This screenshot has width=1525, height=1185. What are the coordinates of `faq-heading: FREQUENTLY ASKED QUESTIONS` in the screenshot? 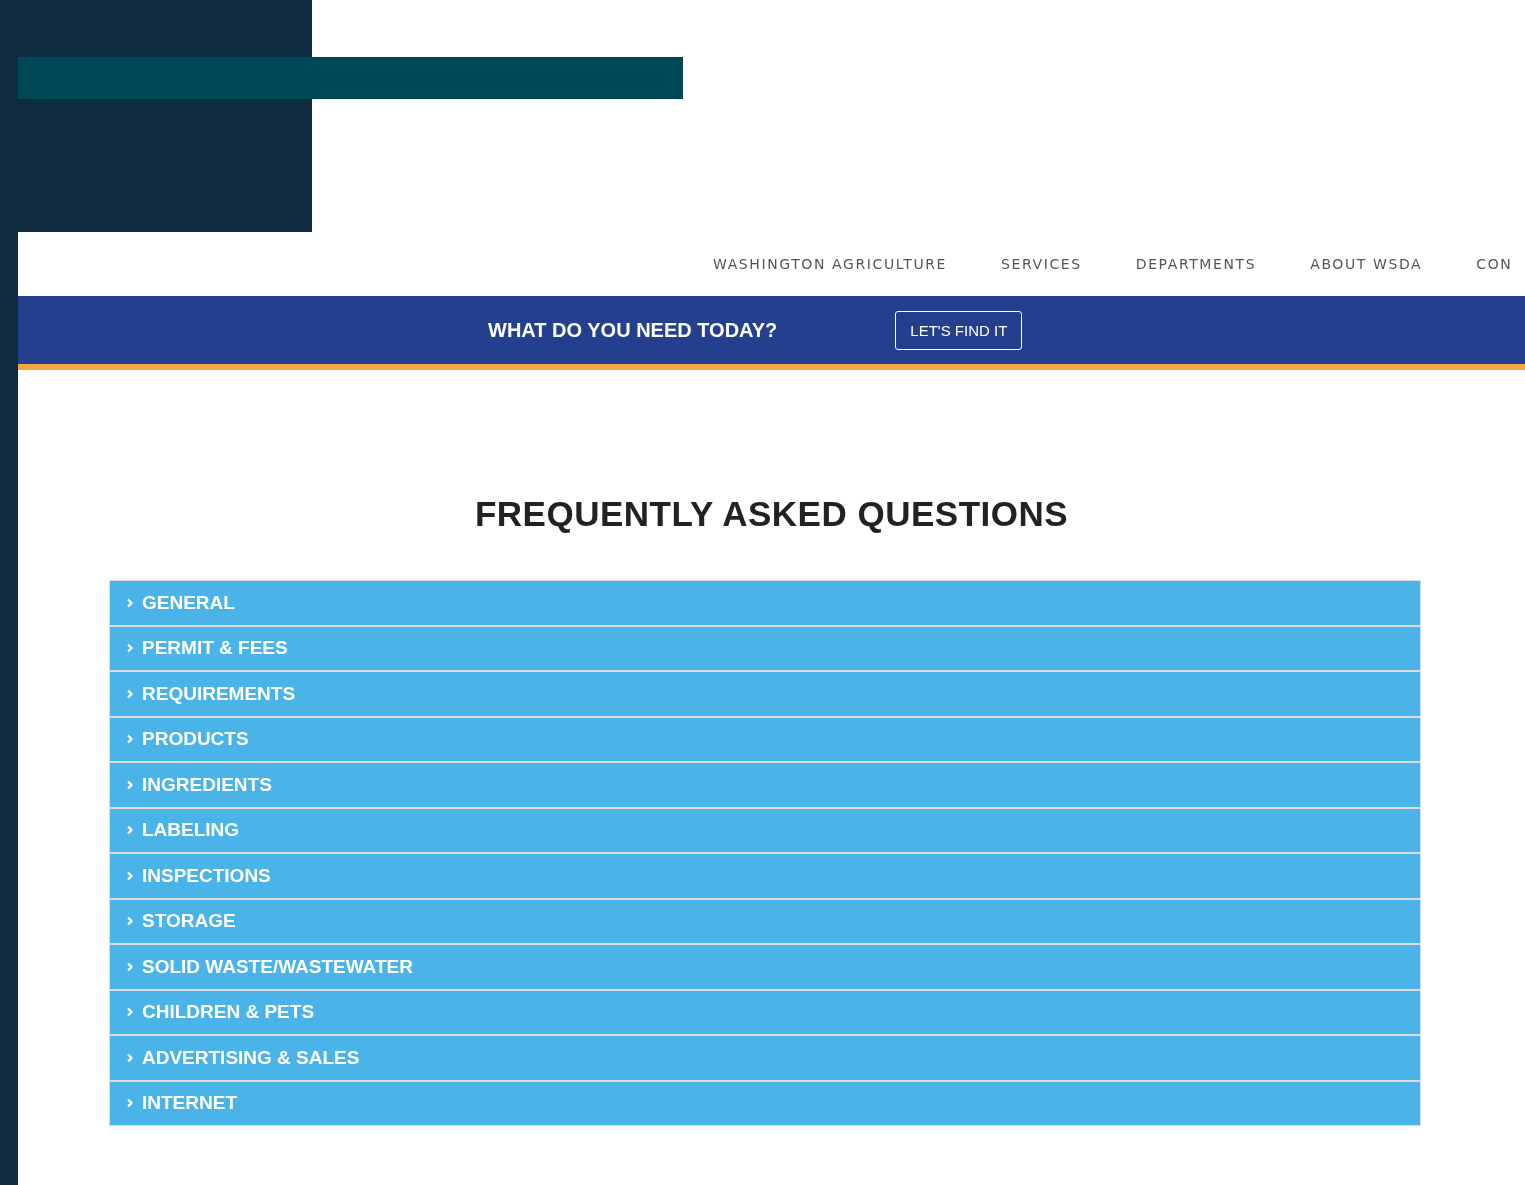 It's located at (771, 514).